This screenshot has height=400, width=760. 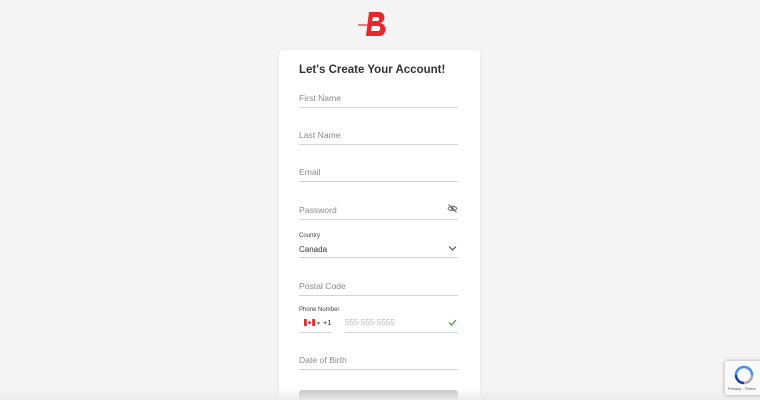 I want to click on dob-placeholder: Date of Birth, so click(x=323, y=360).